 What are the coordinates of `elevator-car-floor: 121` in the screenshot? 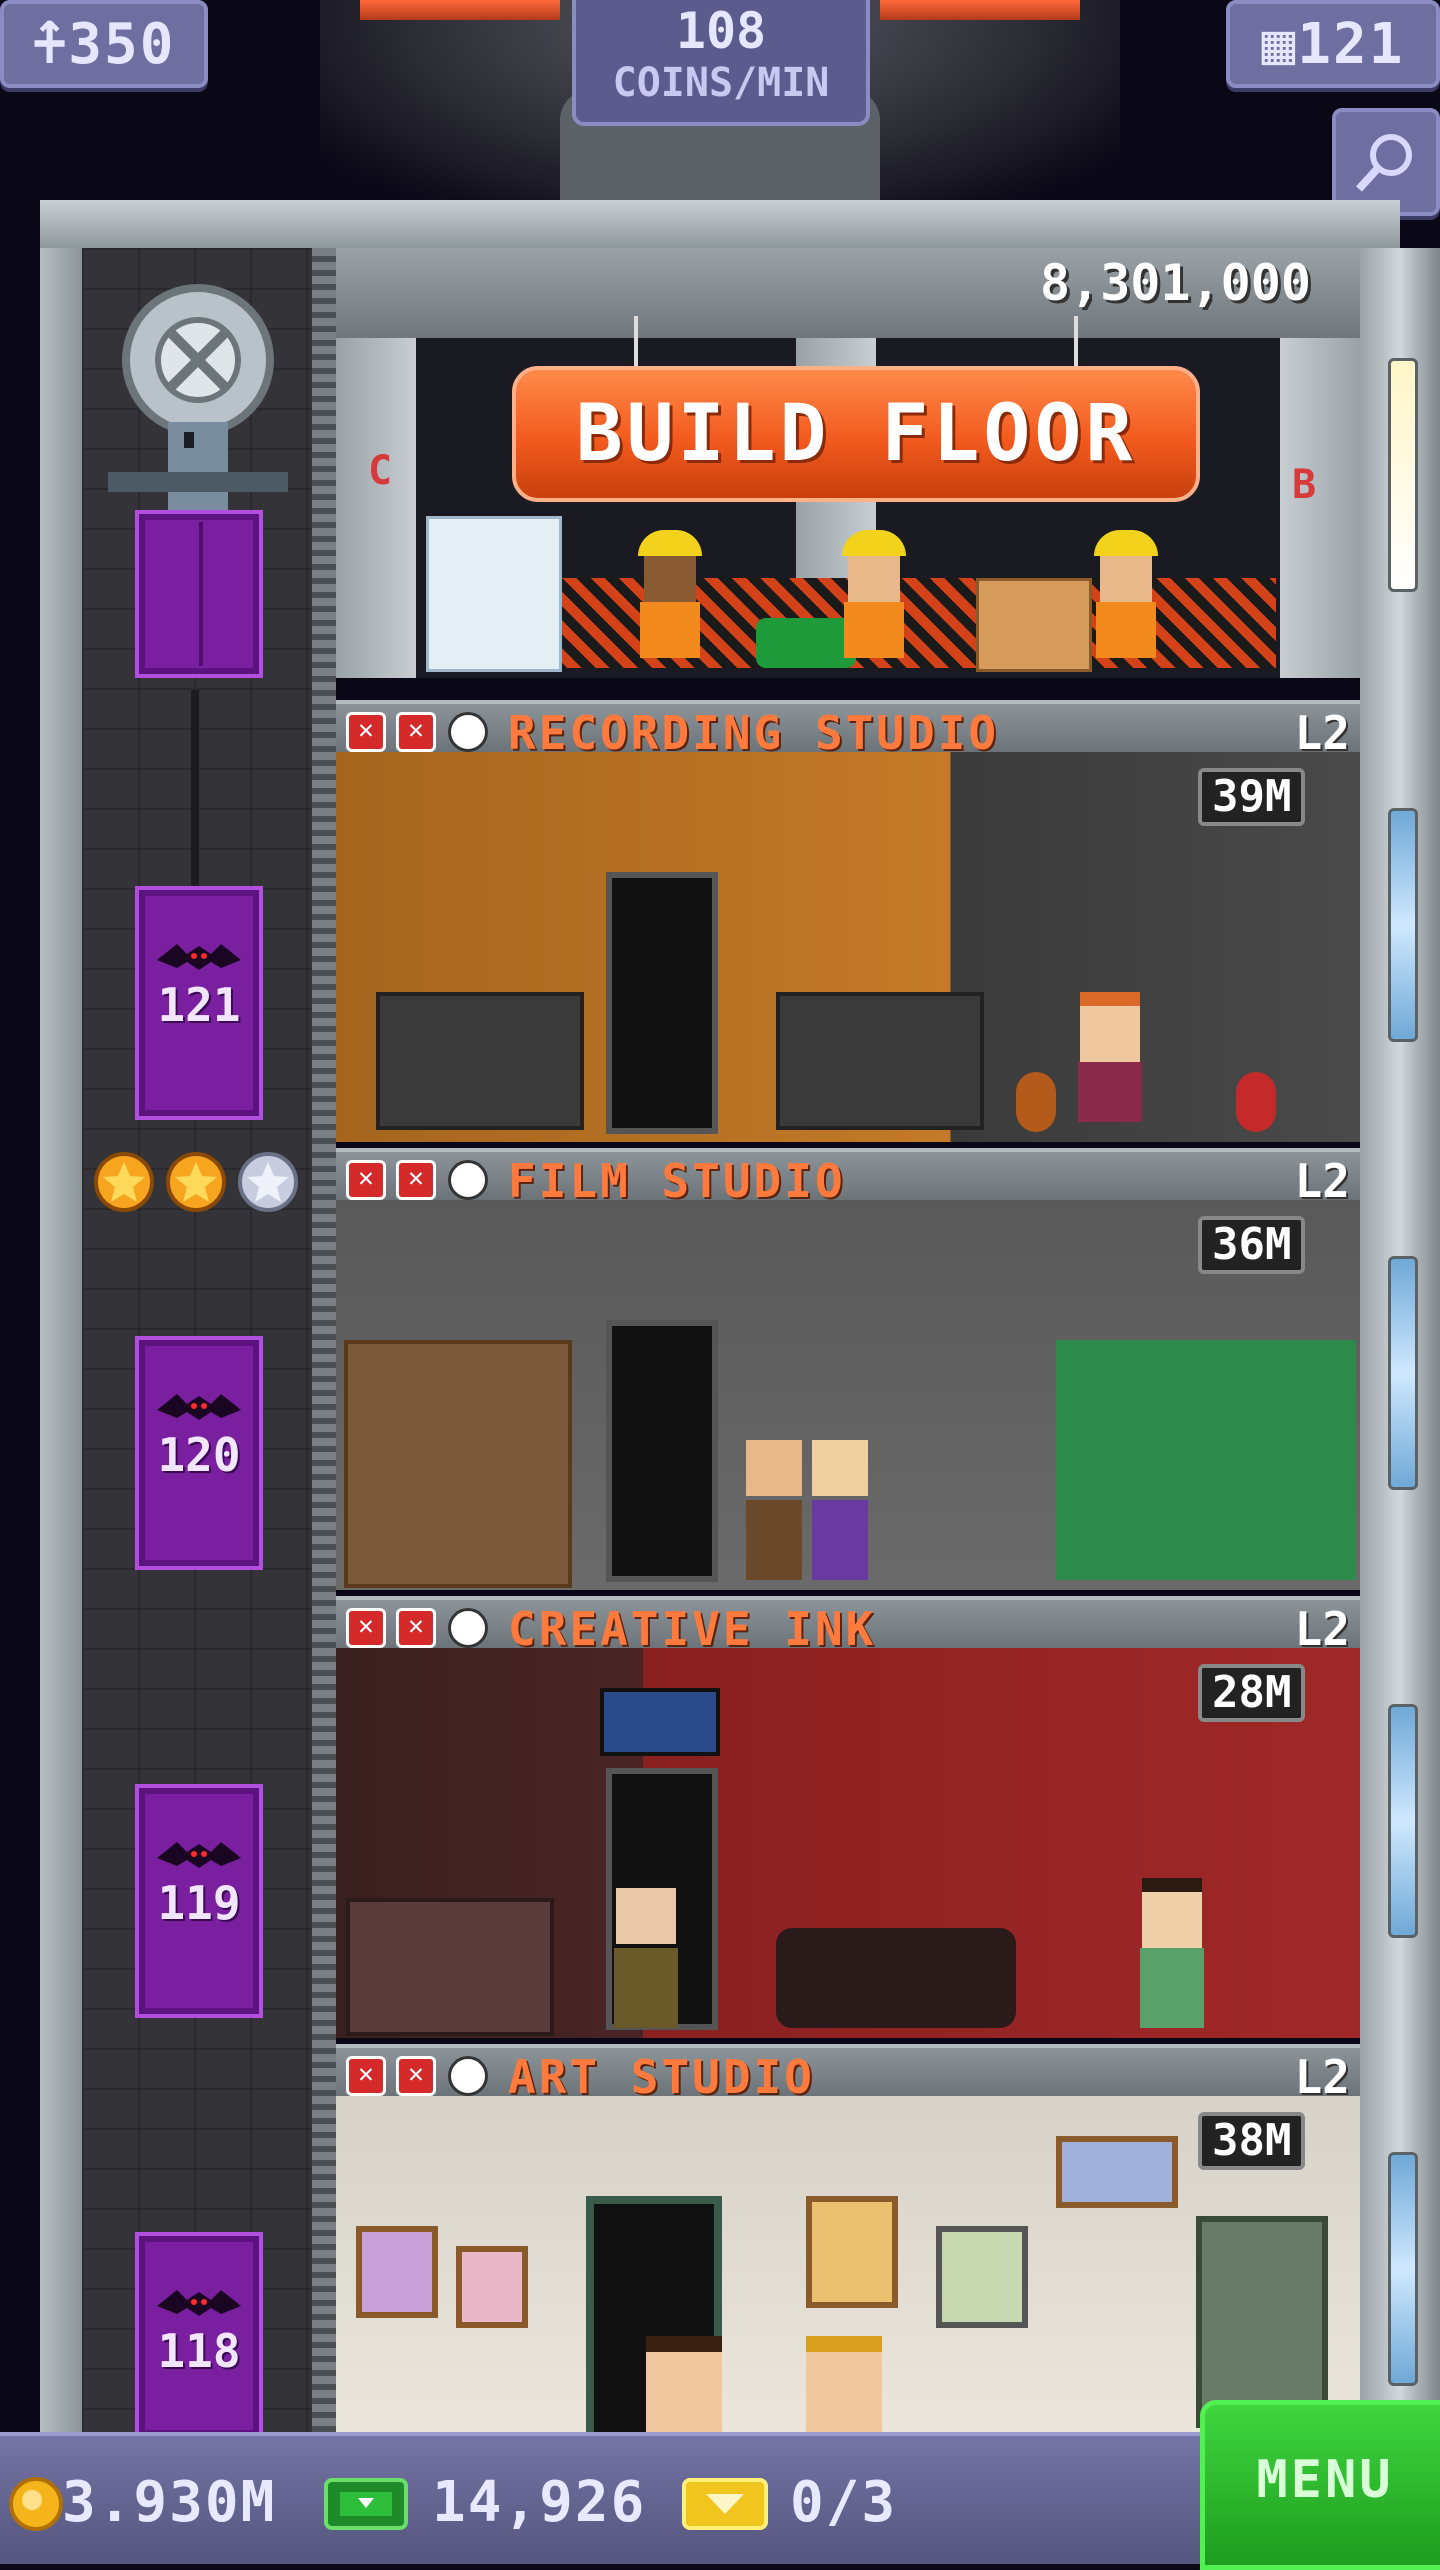 It's located at (199, 1005).